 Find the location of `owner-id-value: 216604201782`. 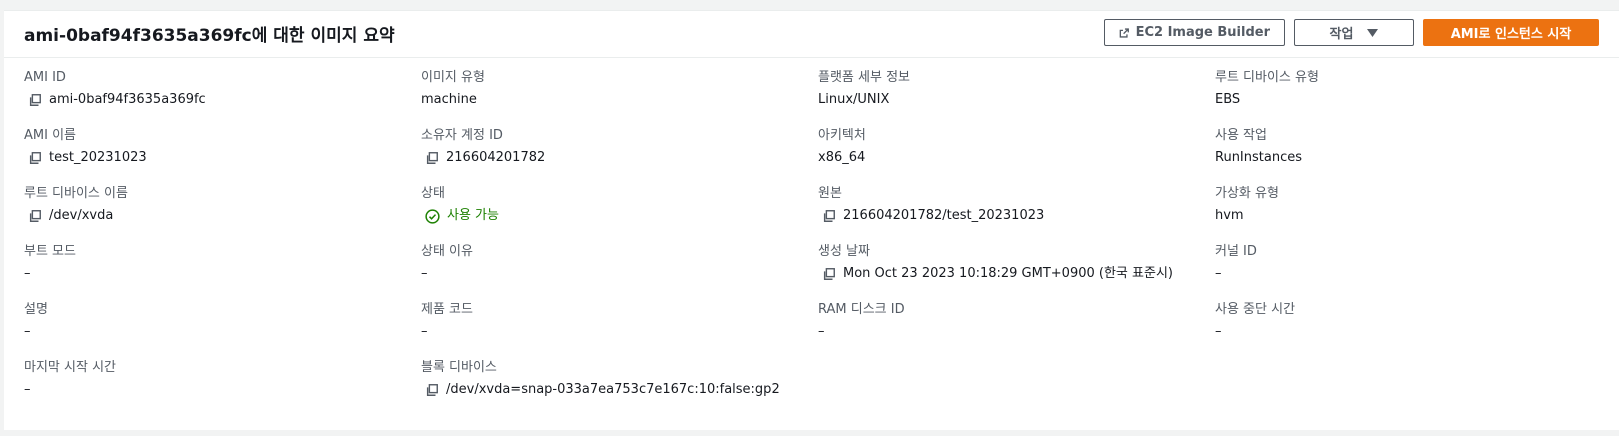

owner-id-value: 216604201782 is located at coordinates (496, 157).